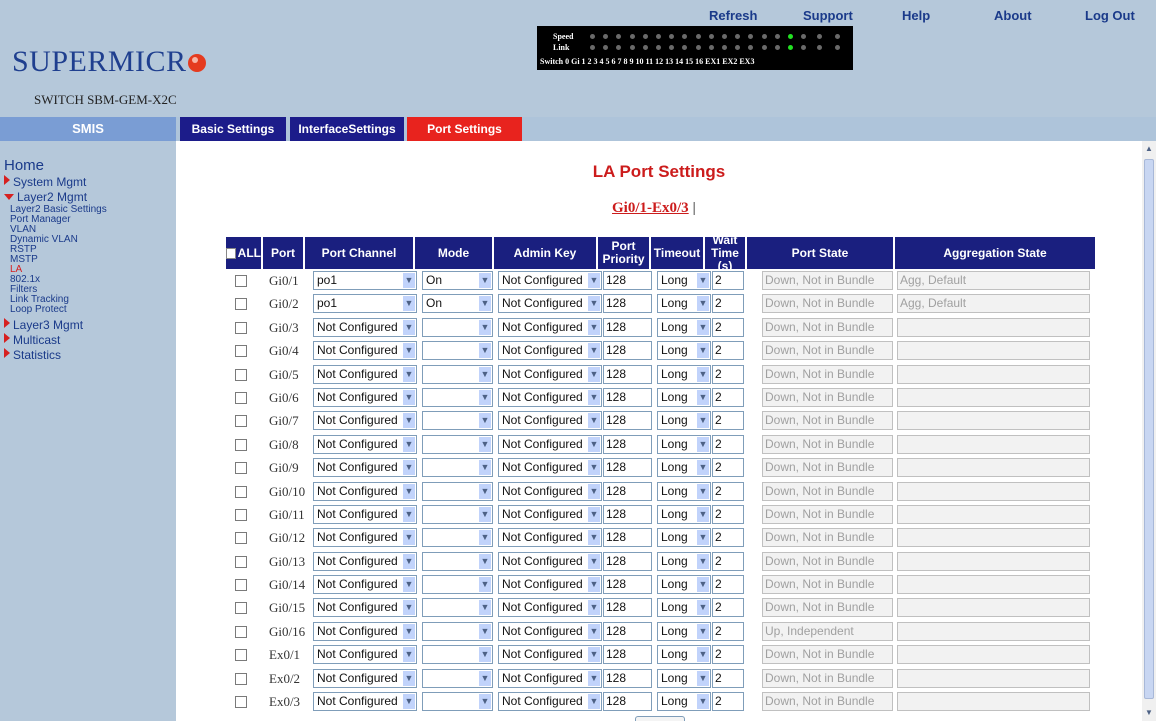 The height and width of the screenshot is (721, 1156). I want to click on nav-layer2-mgmt: Layer2 Mgmt, so click(45, 197).